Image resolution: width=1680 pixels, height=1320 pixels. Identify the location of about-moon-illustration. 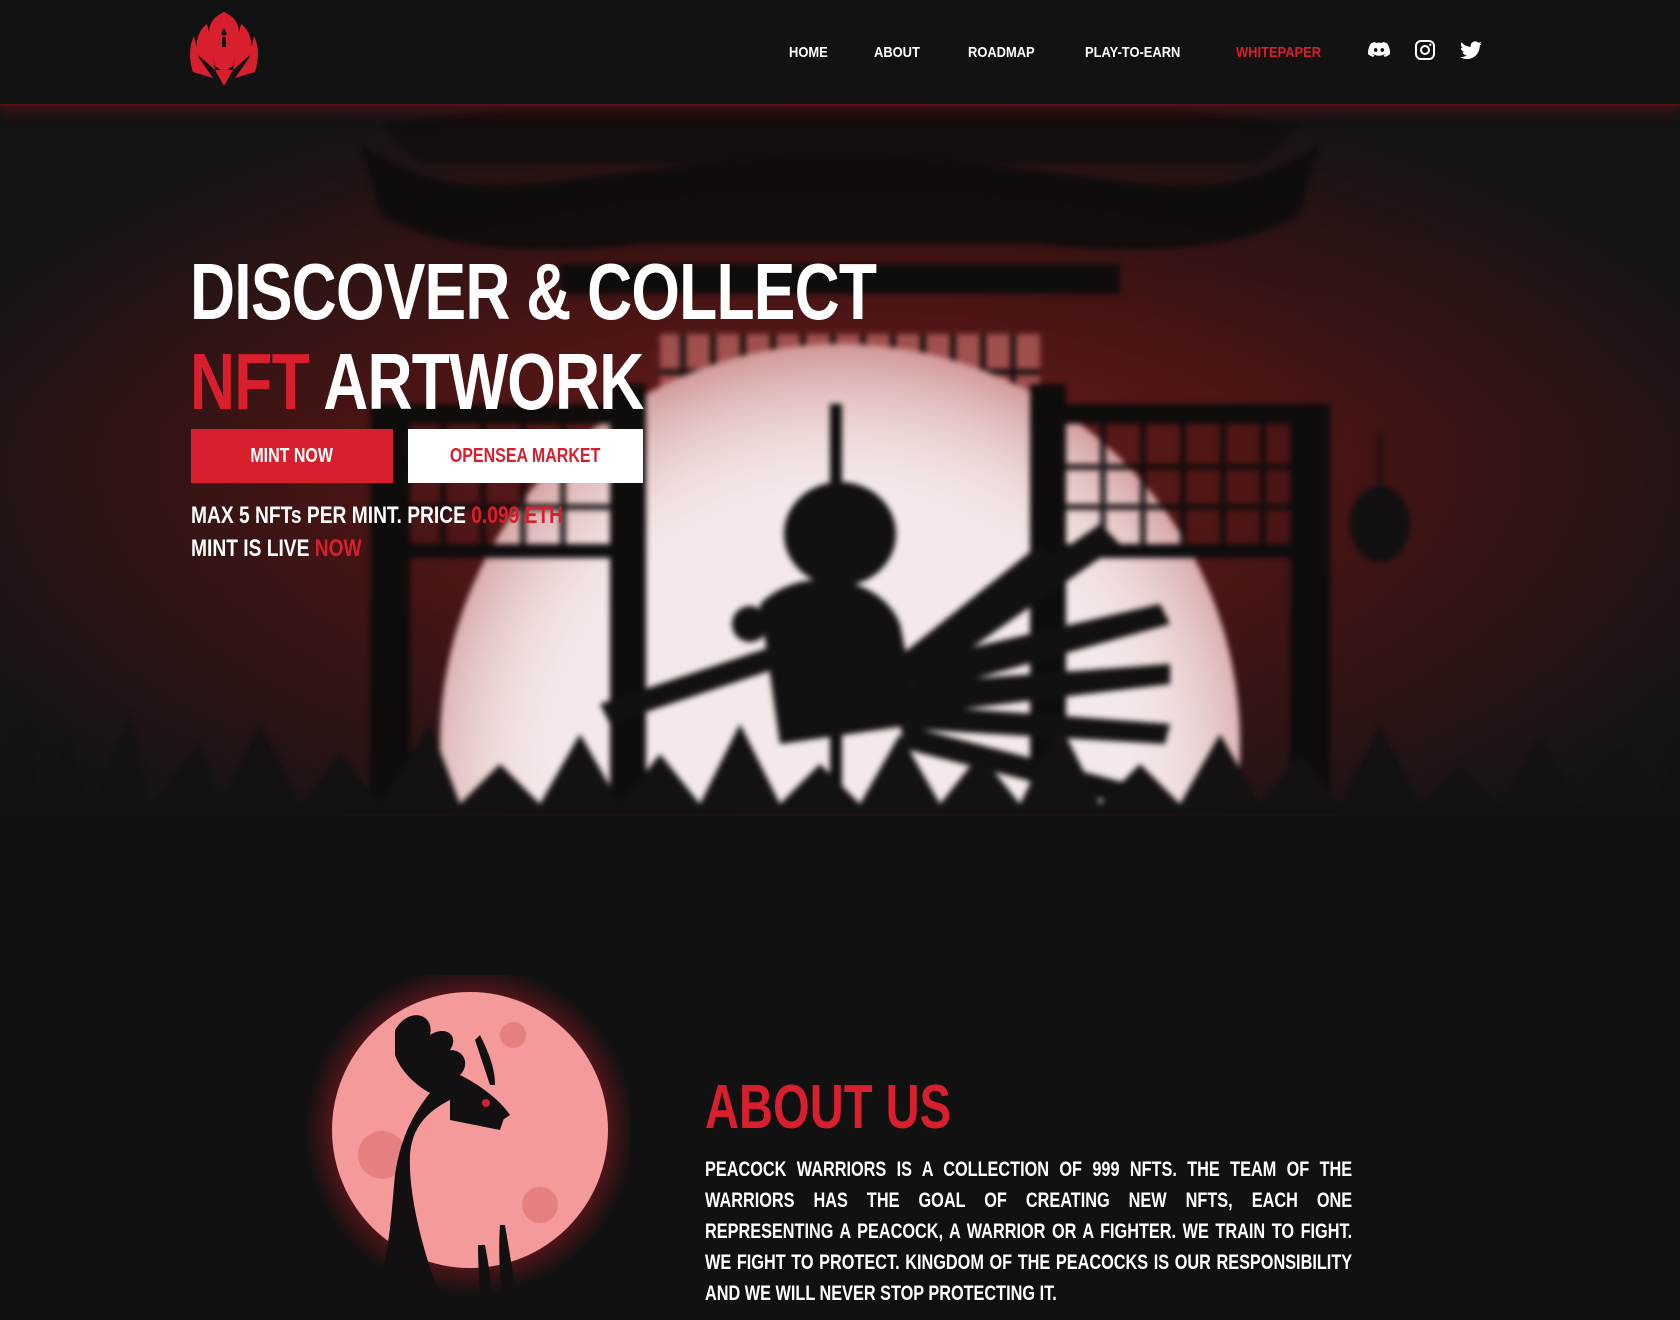
(465, 1147).